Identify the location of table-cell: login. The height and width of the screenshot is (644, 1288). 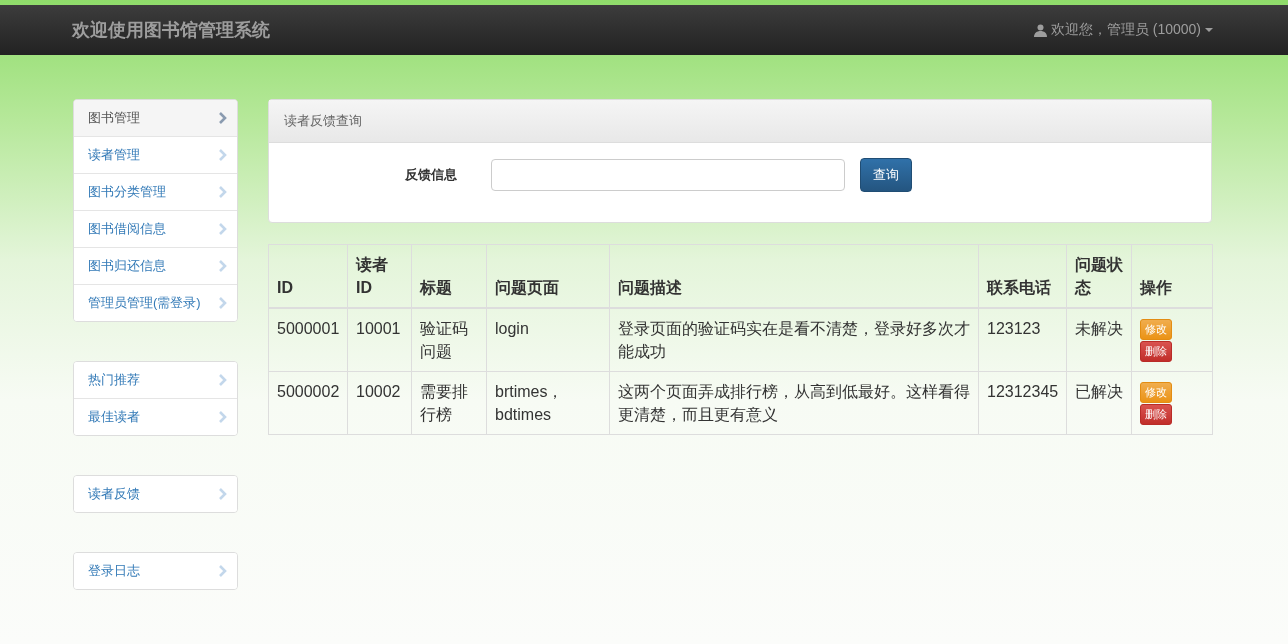
(548, 340).